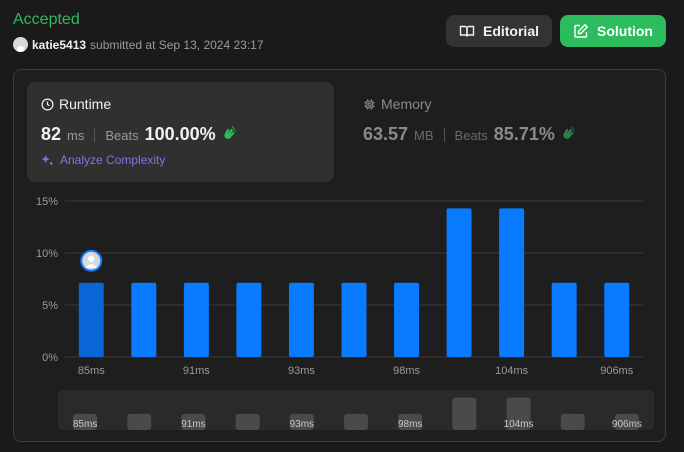 The height and width of the screenshot is (452, 684). I want to click on clock-icon, so click(47, 104).